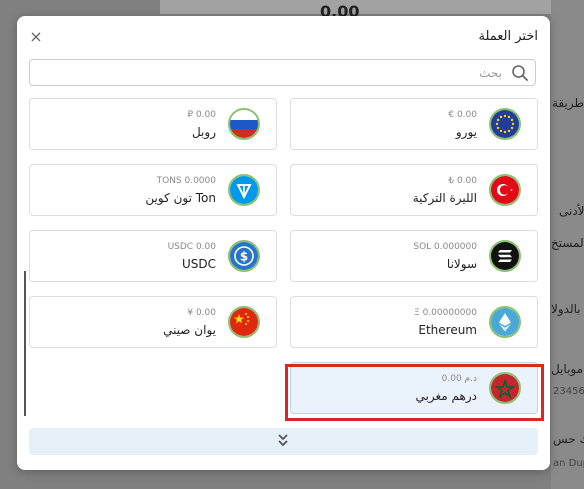 The width and height of the screenshot is (584, 489). I want to click on currency-balance: Ξ 0.00000000, so click(445, 313).